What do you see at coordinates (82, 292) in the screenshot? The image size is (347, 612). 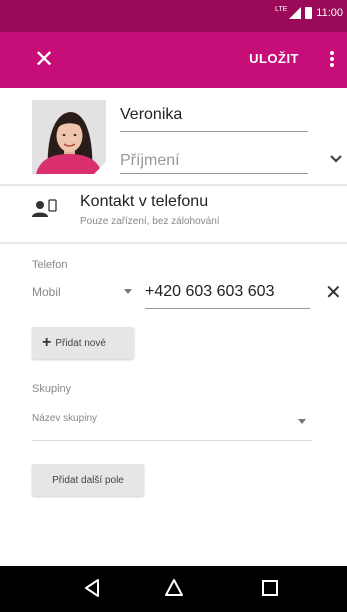 I see `phone-type-select: Mobil` at bounding box center [82, 292].